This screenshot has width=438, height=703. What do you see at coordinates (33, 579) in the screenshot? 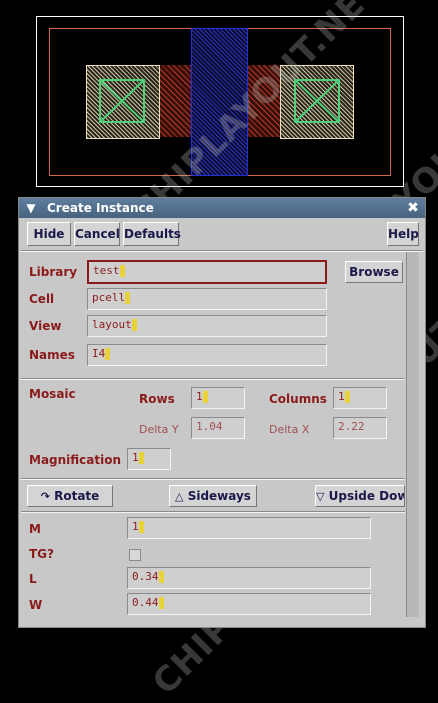
I see `l-label: L` at bounding box center [33, 579].